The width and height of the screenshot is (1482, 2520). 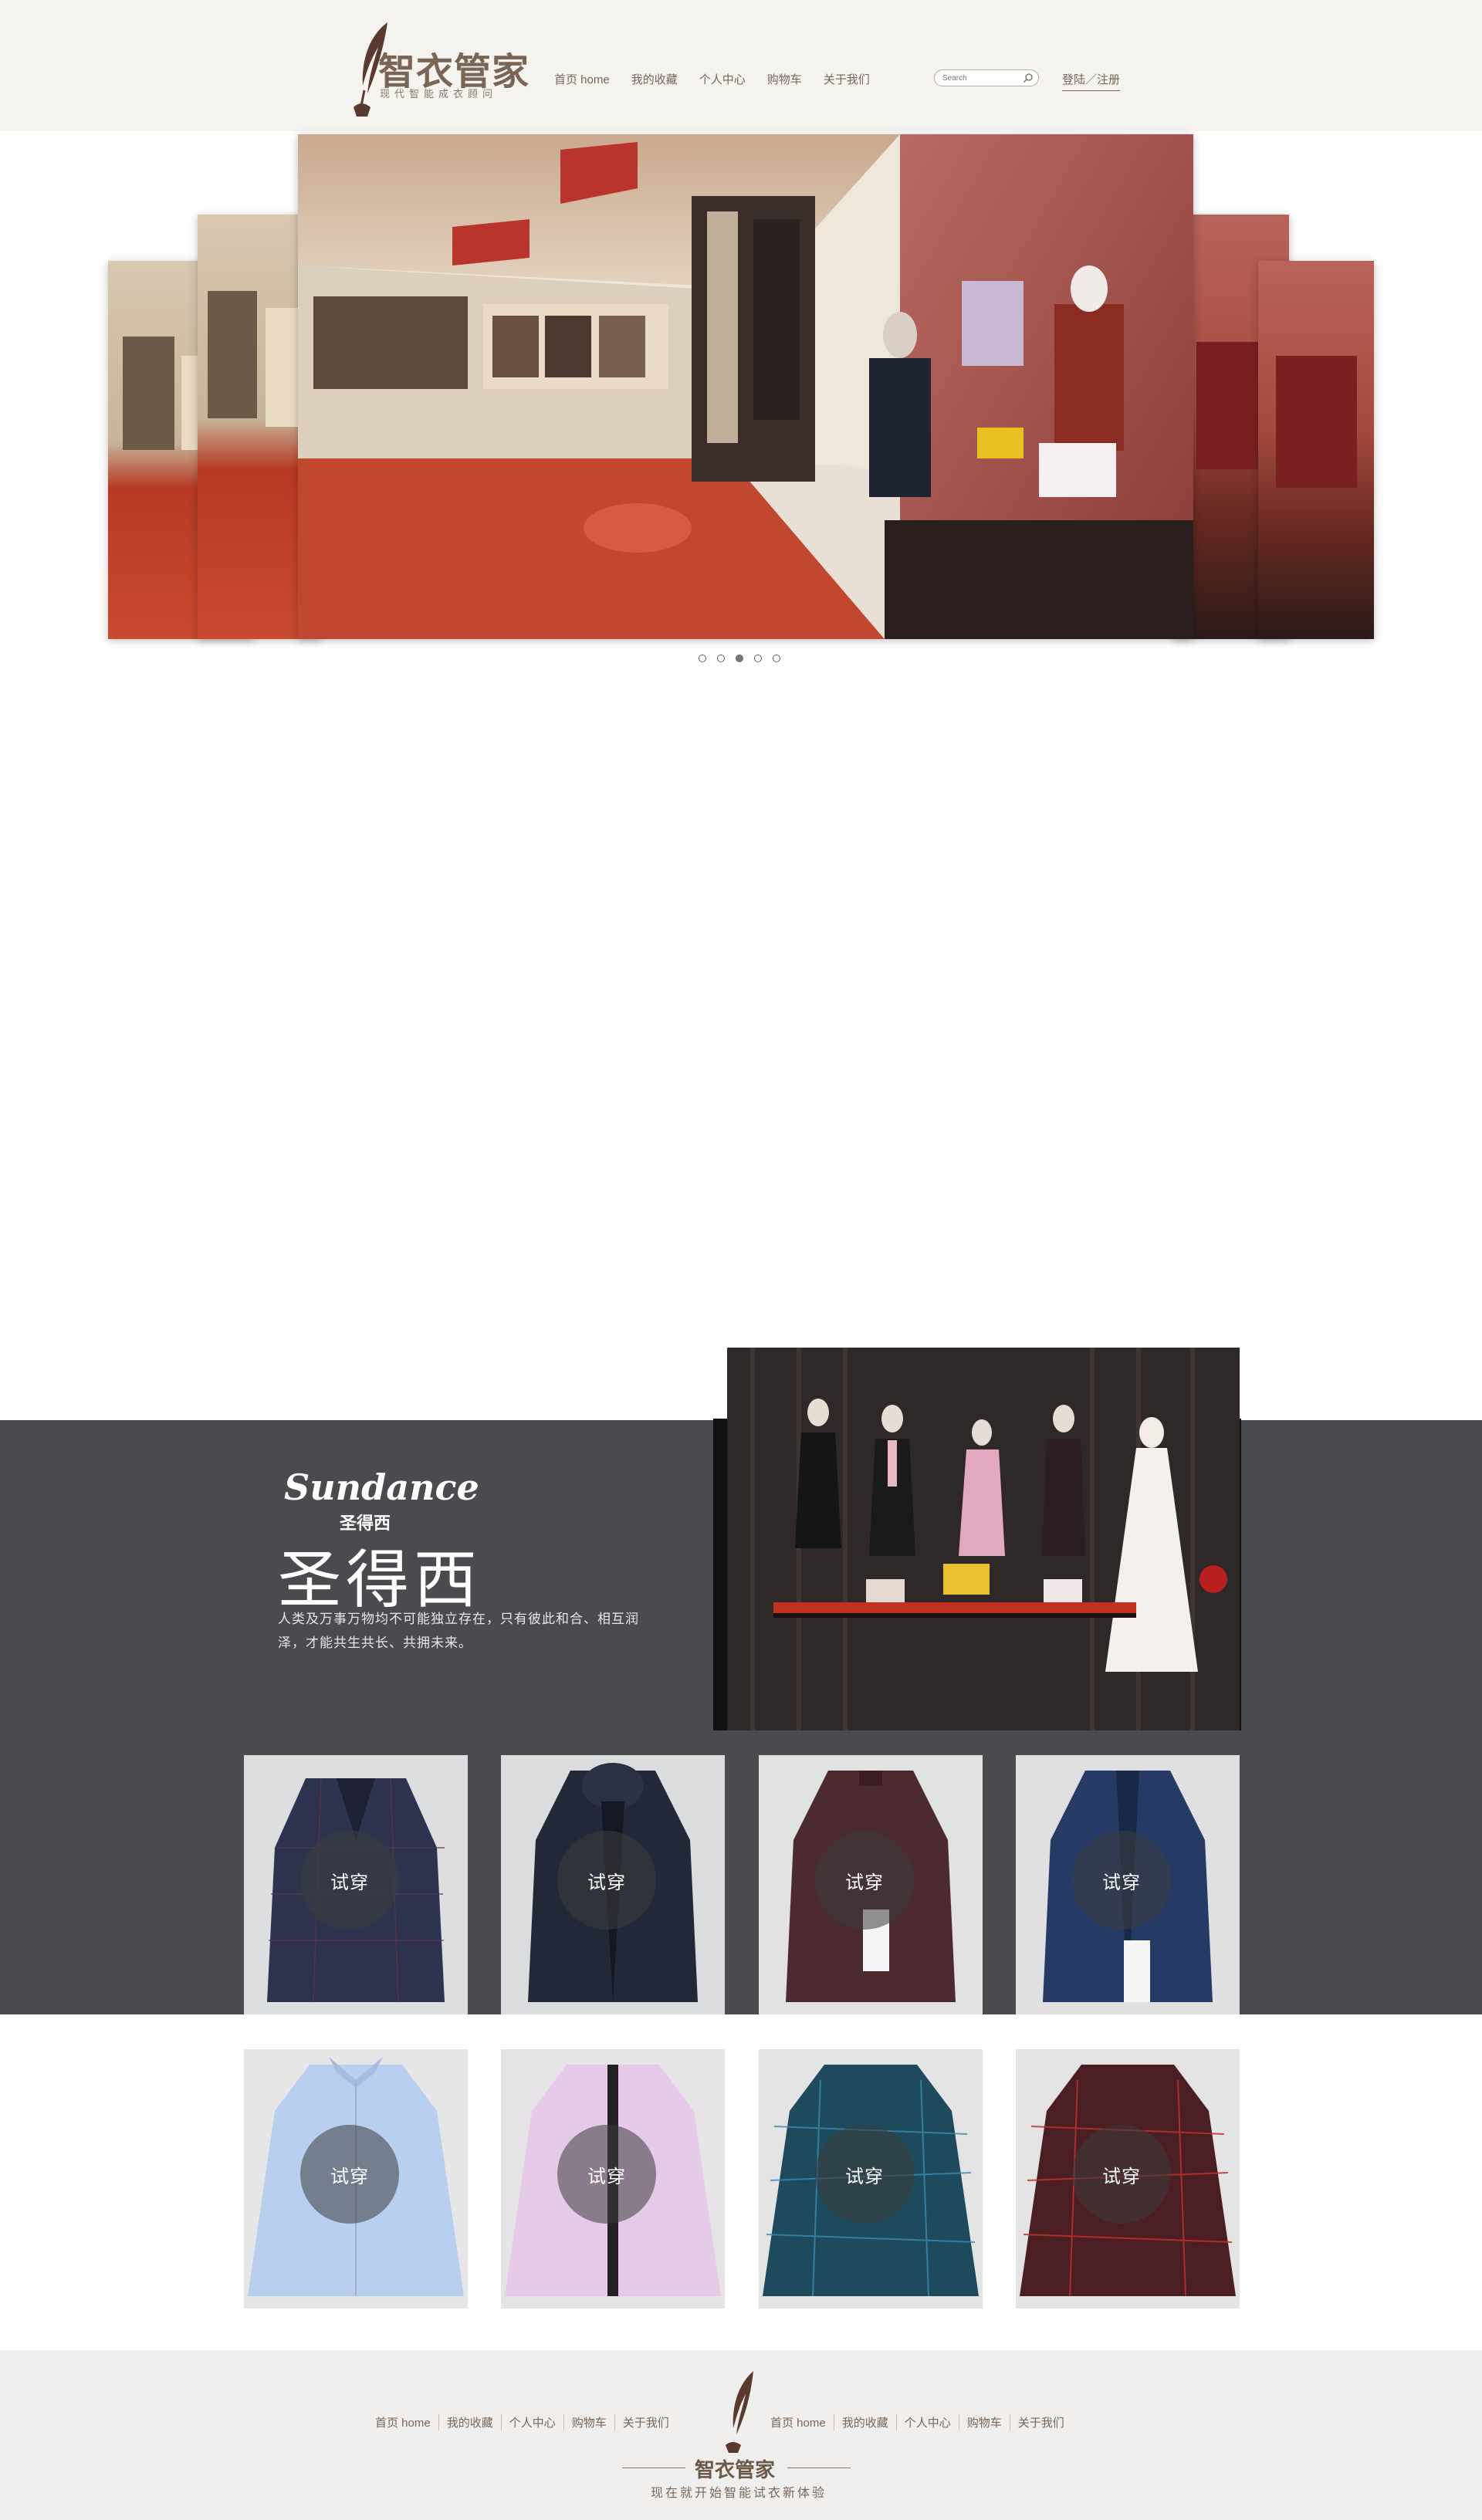 I want to click on product-card-plaid-coat: 试穿, so click(x=356, y=1884).